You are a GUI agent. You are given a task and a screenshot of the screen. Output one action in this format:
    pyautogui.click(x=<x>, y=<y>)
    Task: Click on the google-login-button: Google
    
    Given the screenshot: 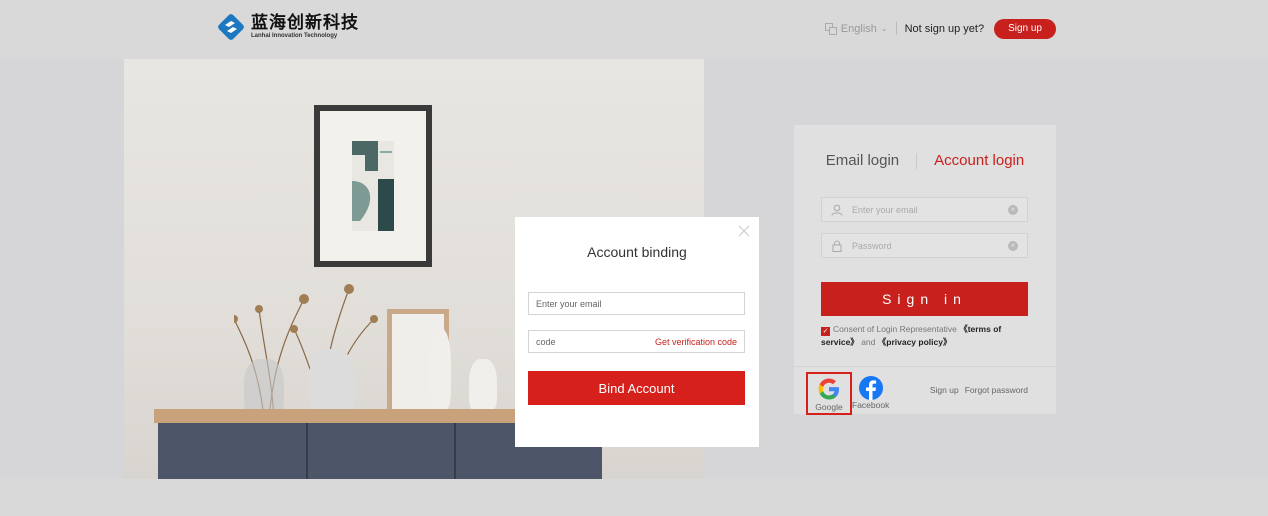 What is the action you would take?
    pyautogui.click(x=829, y=393)
    